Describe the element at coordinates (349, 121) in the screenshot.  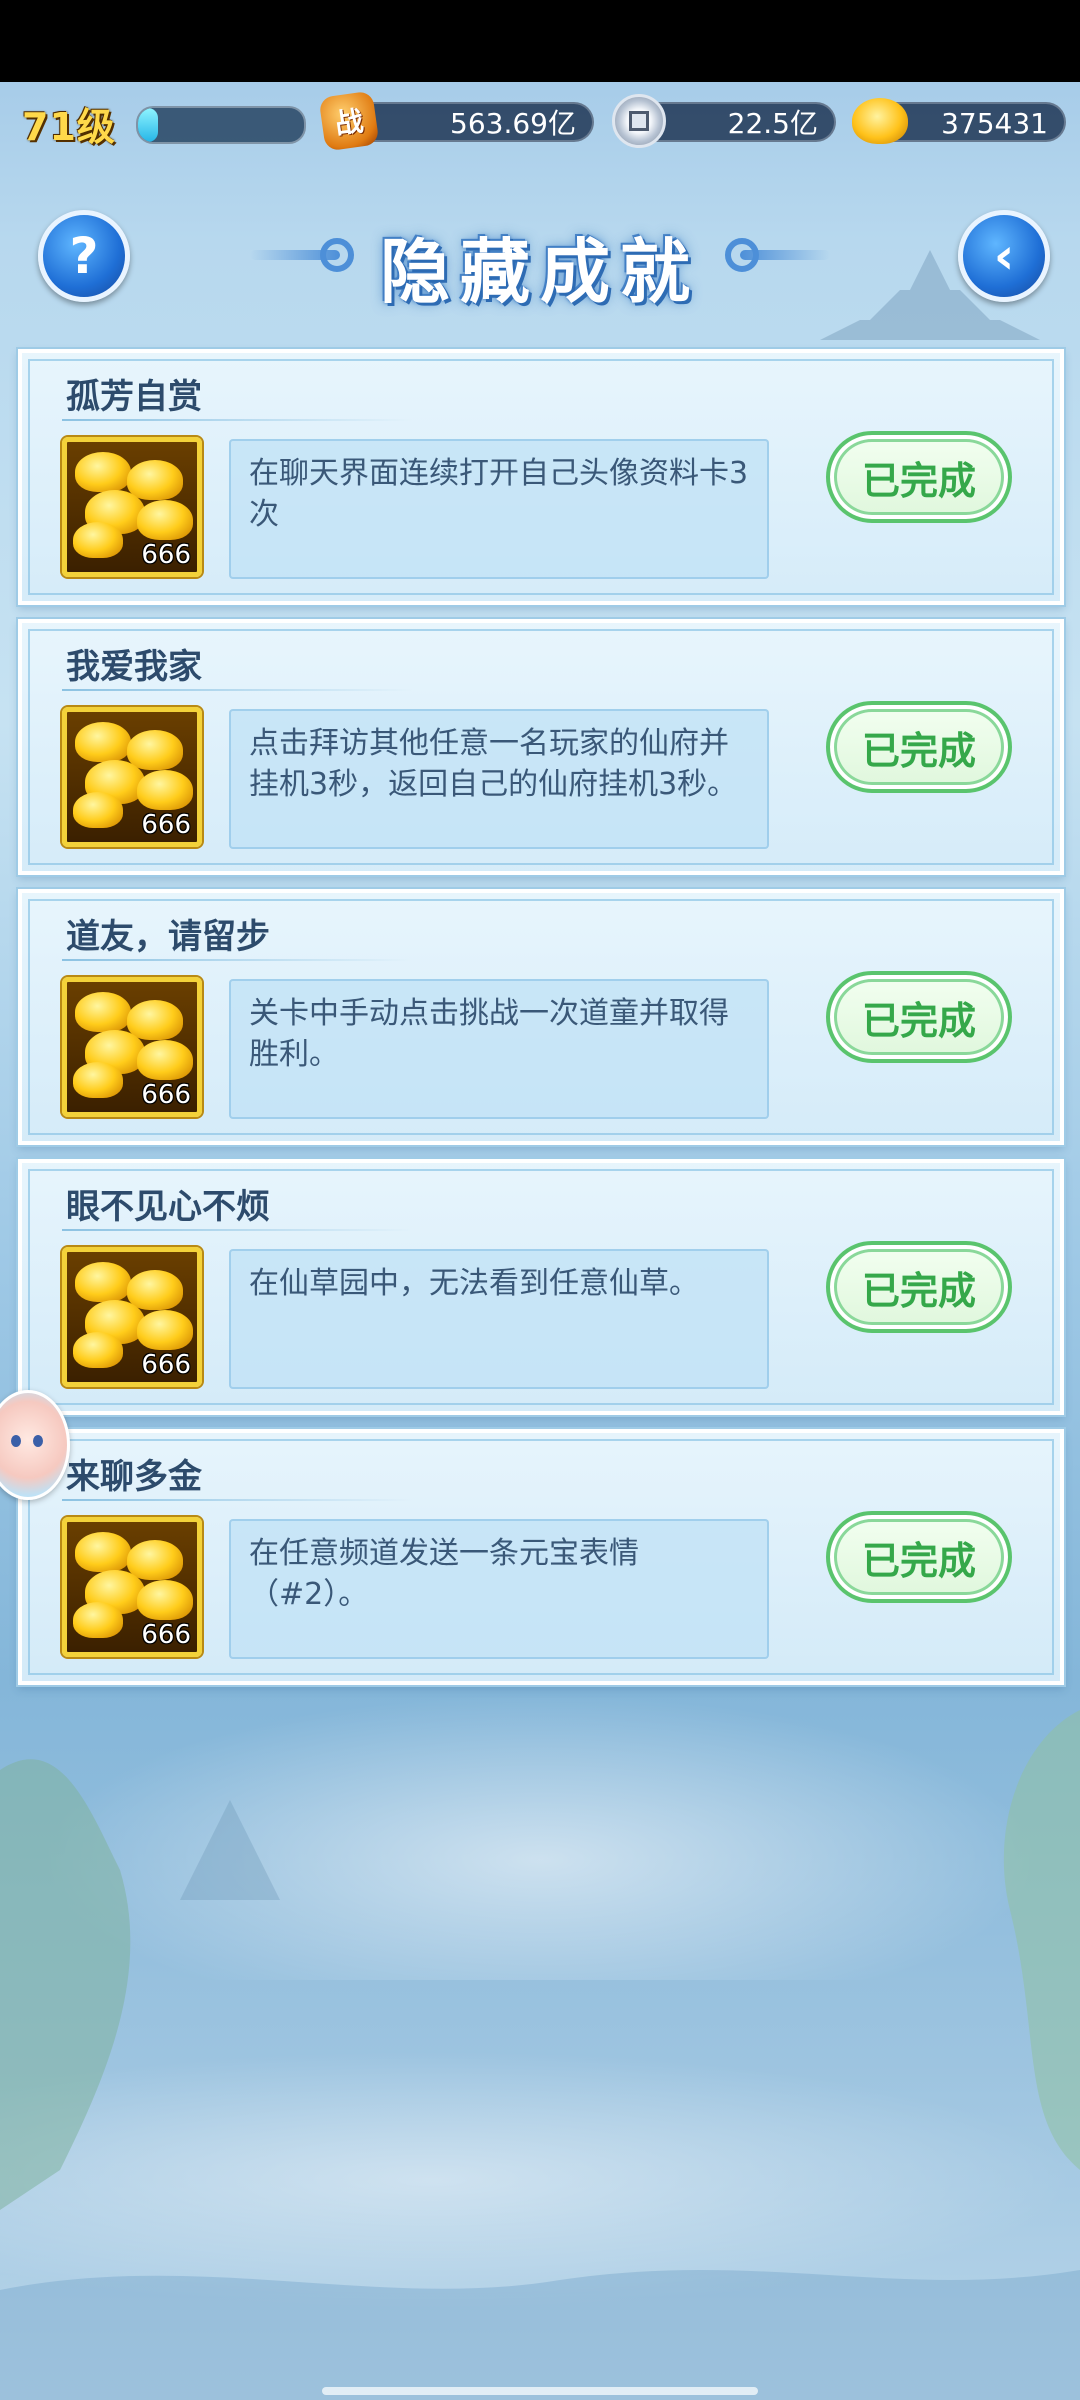
I see `combat-power-icon: 战` at that location.